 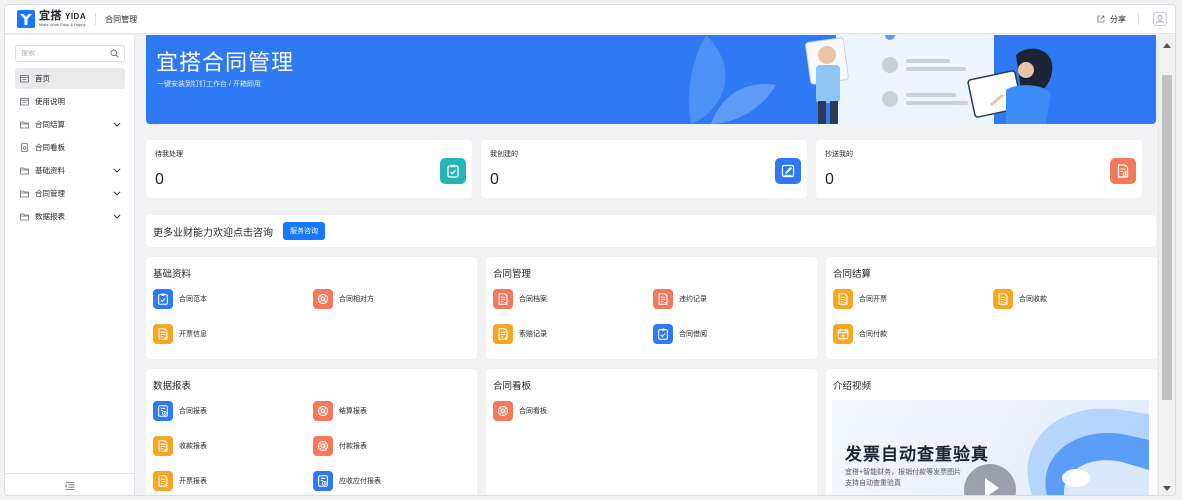 I want to click on card-data-reports: 数据报表 合同报表 结算报表收款报表 付款报表开票报表 应收应付报表, so click(x=311, y=432).